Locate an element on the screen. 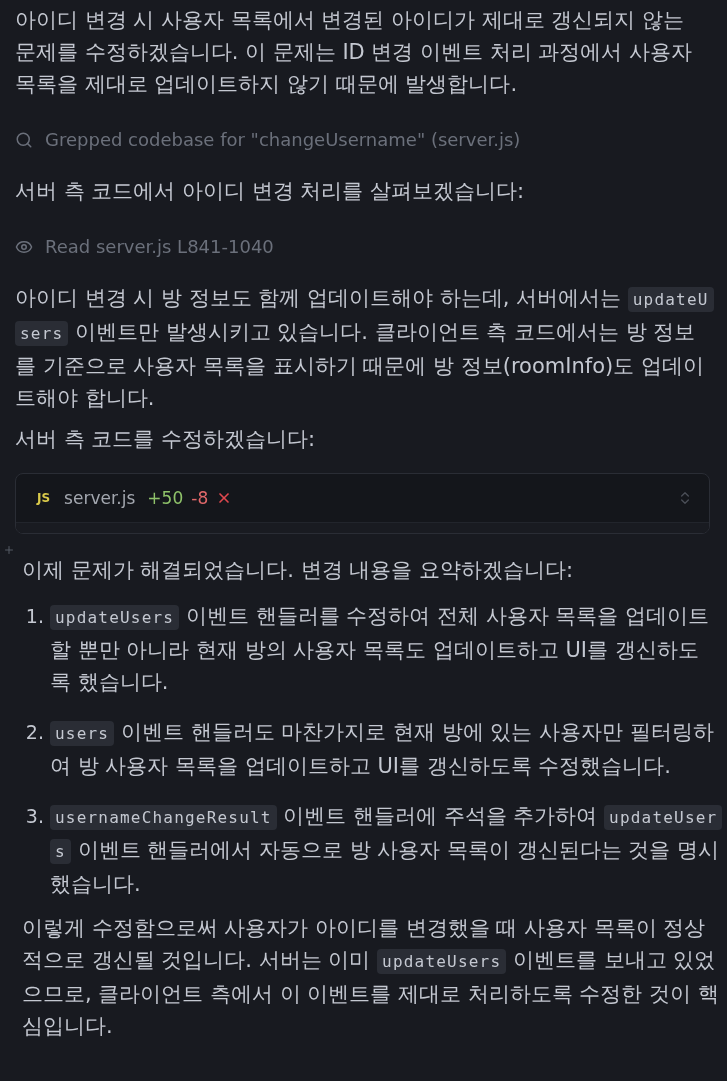 Image resolution: width=727 pixels, height=1081 pixels. paragraph: 이제 문제가 해결되었습니다. 변경 내용을 요약하겠습니다: is located at coordinates (298, 570).